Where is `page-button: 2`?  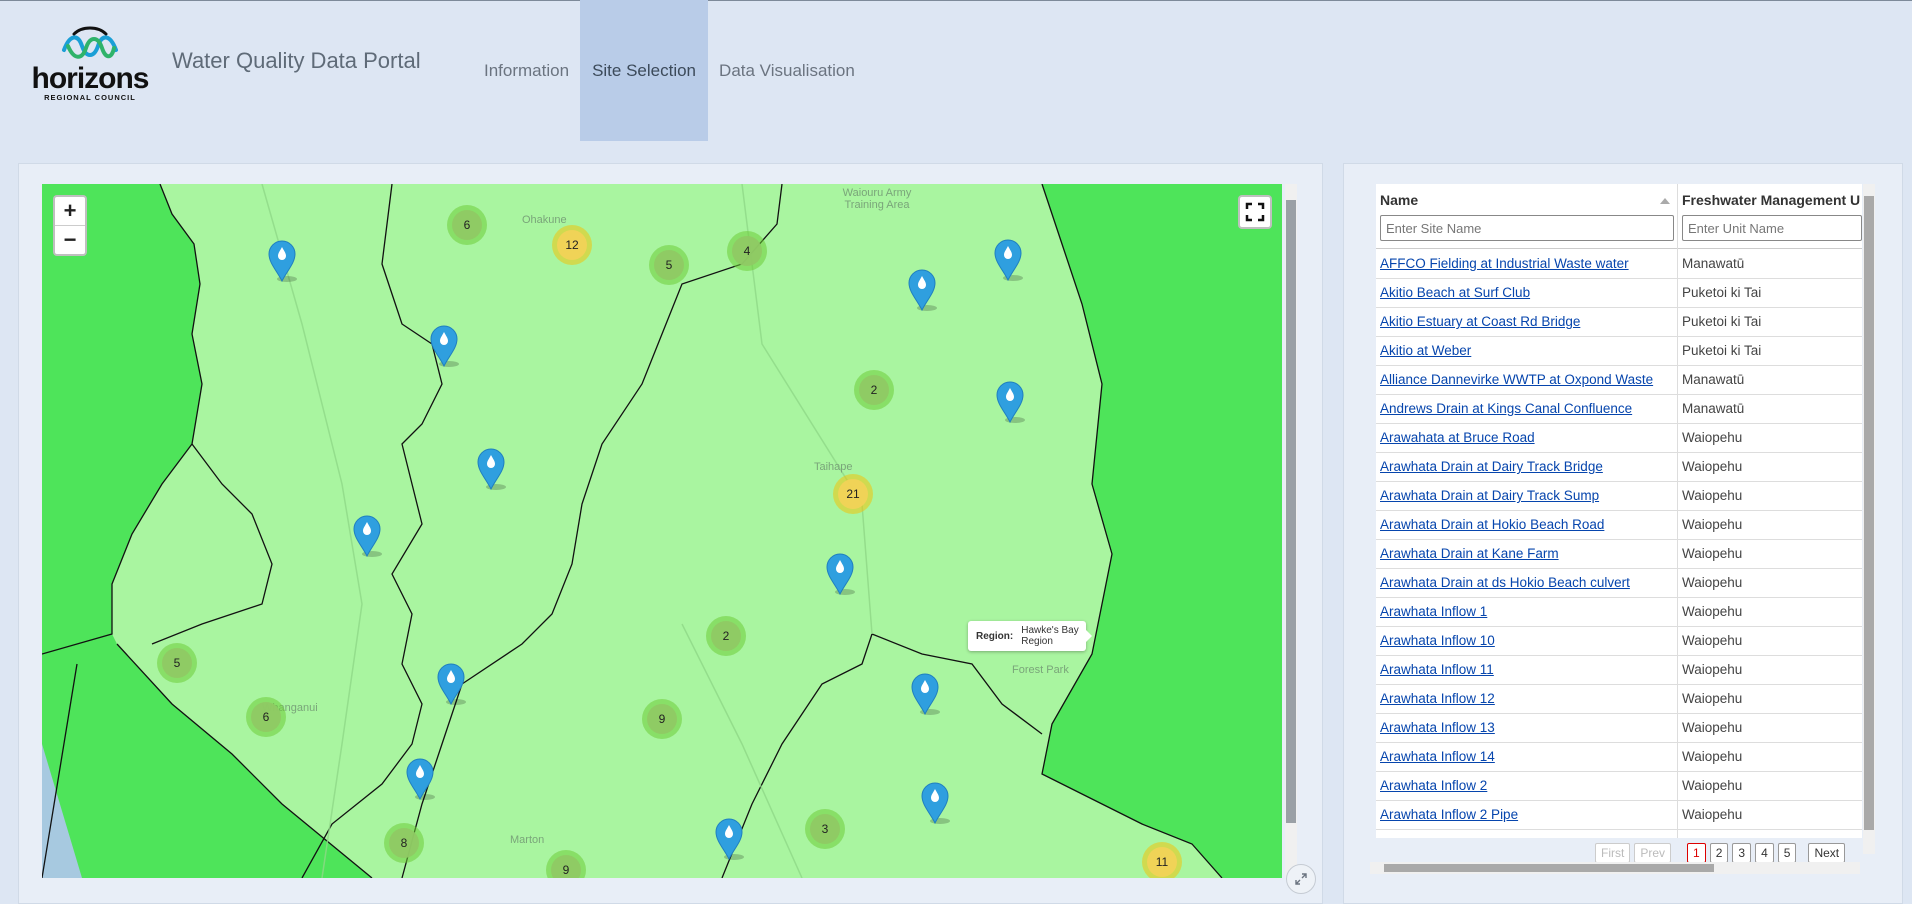 page-button: 2 is located at coordinates (1719, 853).